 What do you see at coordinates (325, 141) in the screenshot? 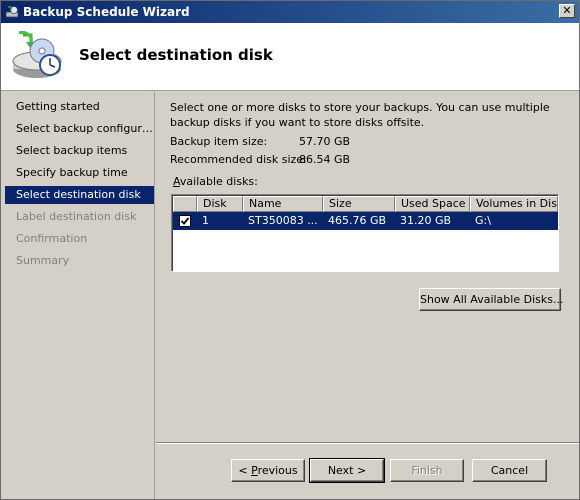
I see `backup-item-size-value: 57.70 GB` at bounding box center [325, 141].